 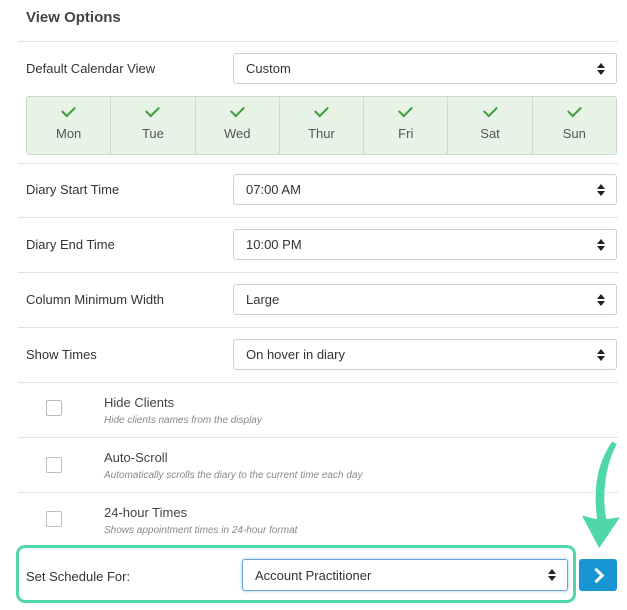 What do you see at coordinates (183, 420) in the screenshot?
I see `hide-clients-description: Hide clients names from the display` at bounding box center [183, 420].